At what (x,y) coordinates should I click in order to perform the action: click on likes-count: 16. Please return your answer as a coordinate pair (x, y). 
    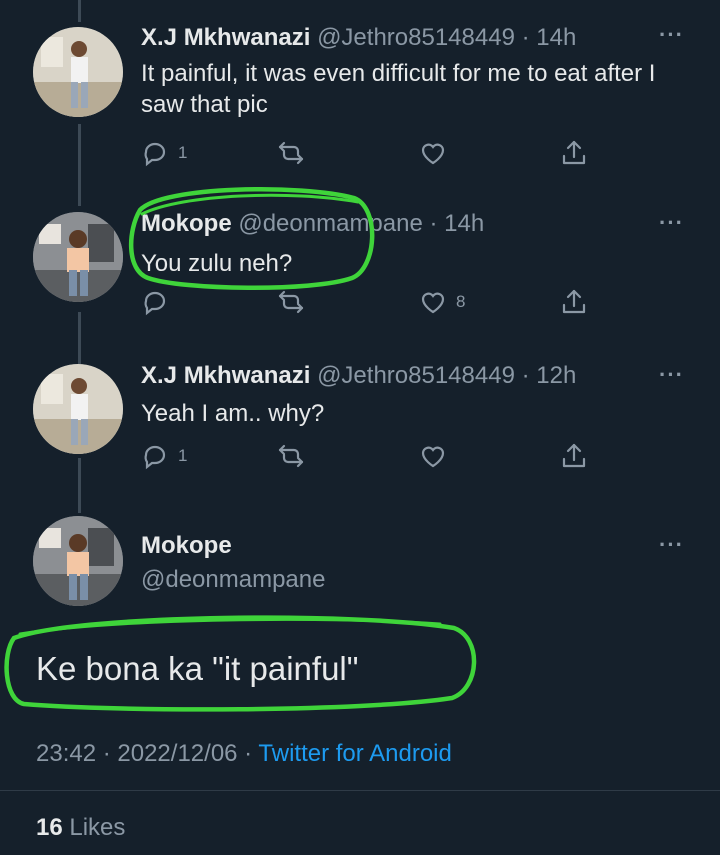
    Looking at the image, I should click on (49, 827).